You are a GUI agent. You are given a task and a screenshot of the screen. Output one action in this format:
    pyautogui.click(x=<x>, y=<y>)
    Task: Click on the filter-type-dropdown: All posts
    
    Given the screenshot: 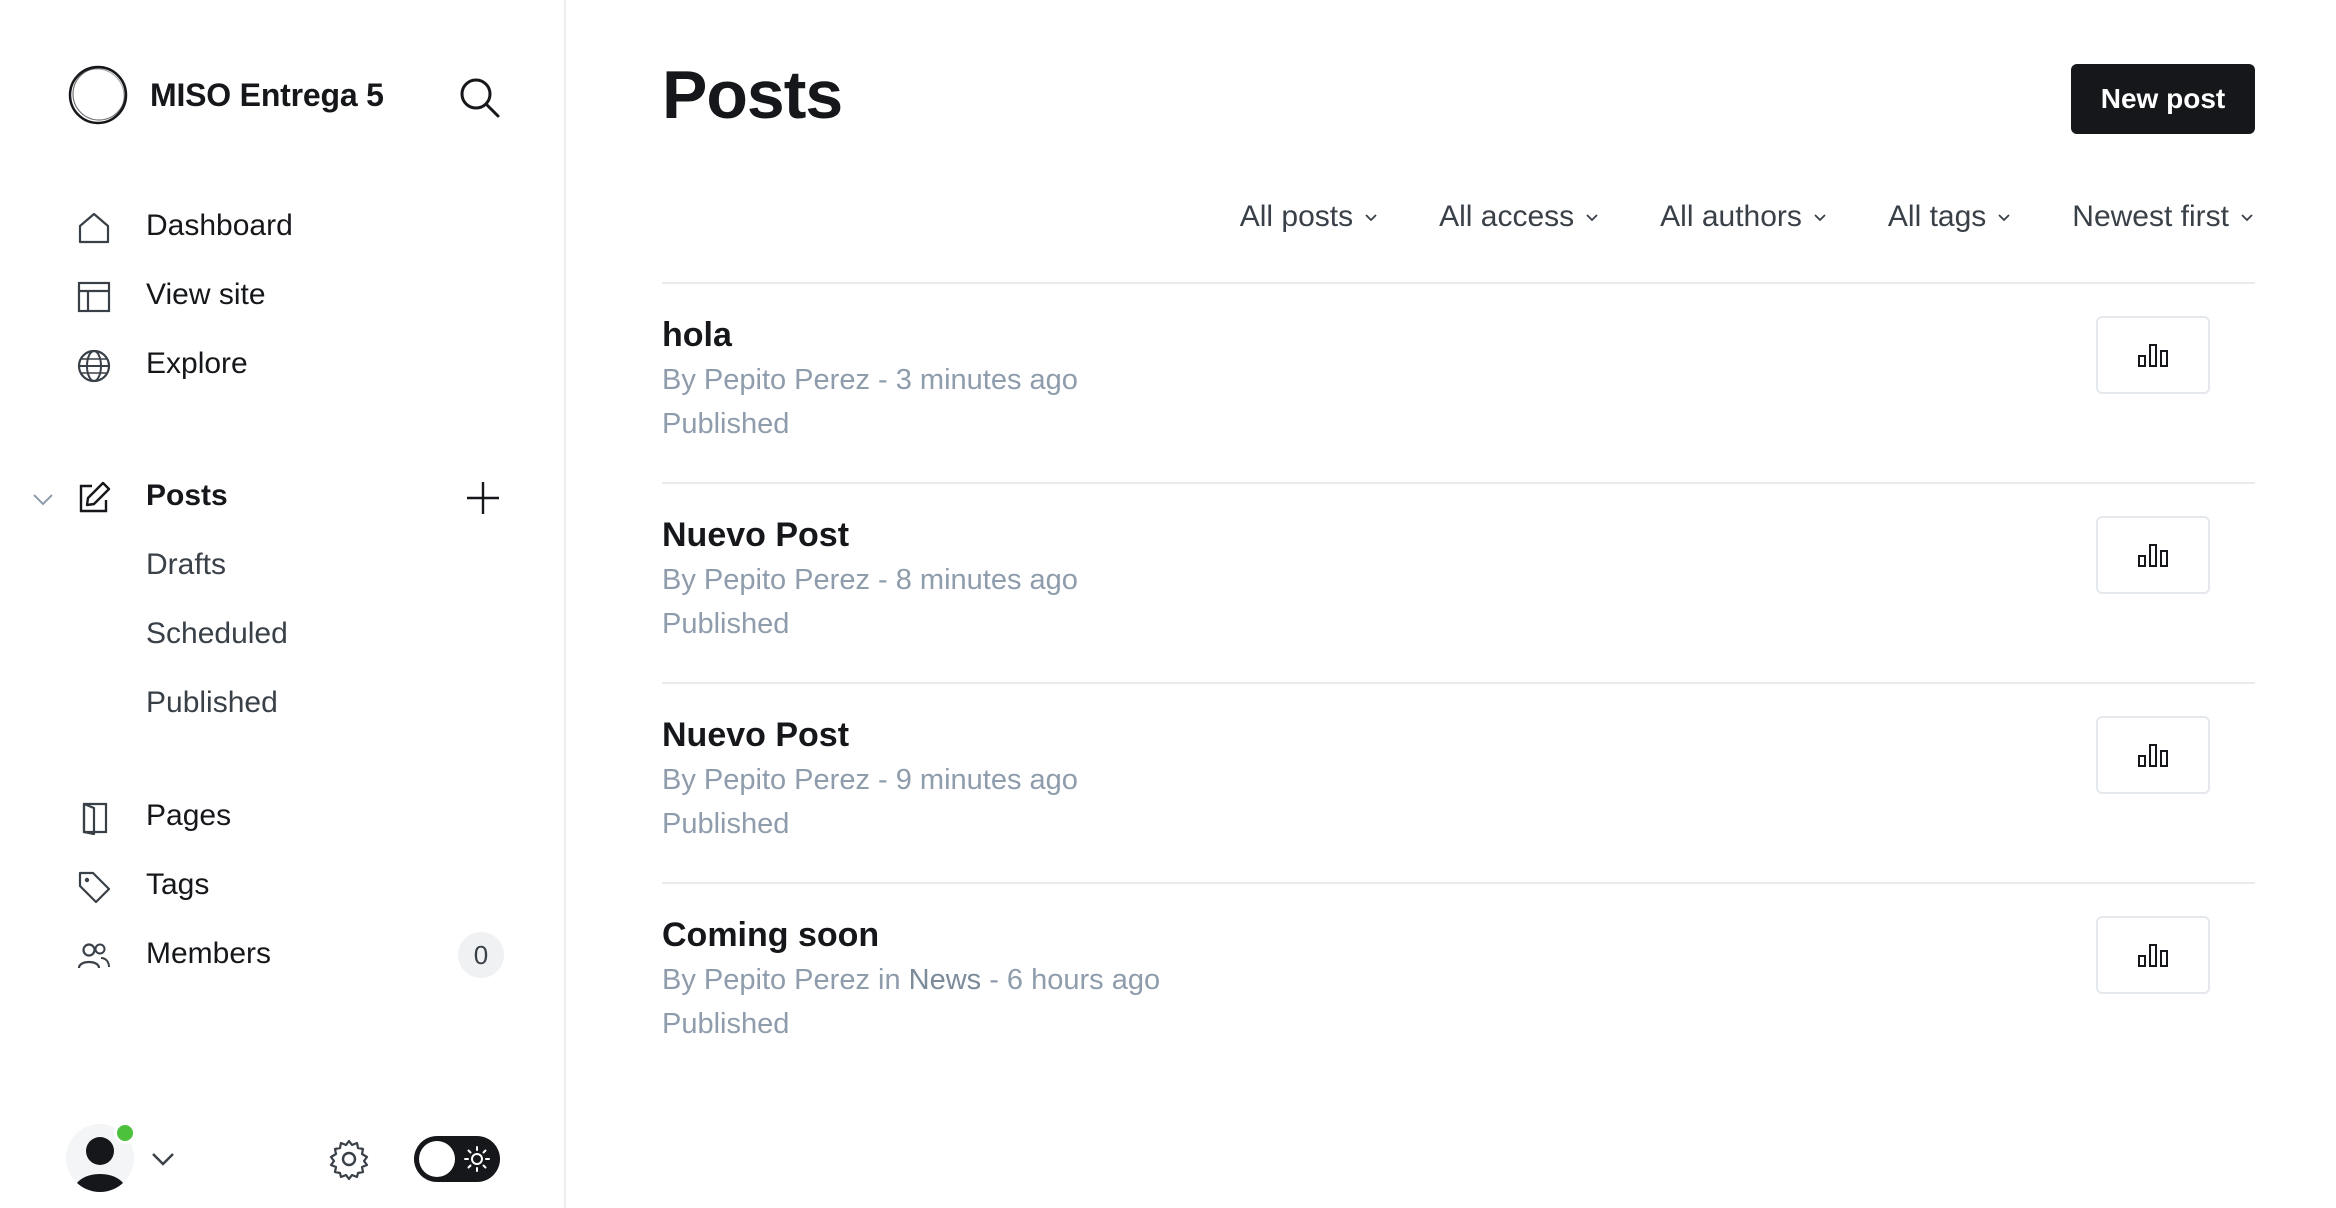 What is the action you would take?
    pyautogui.click(x=1309, y=217)
    